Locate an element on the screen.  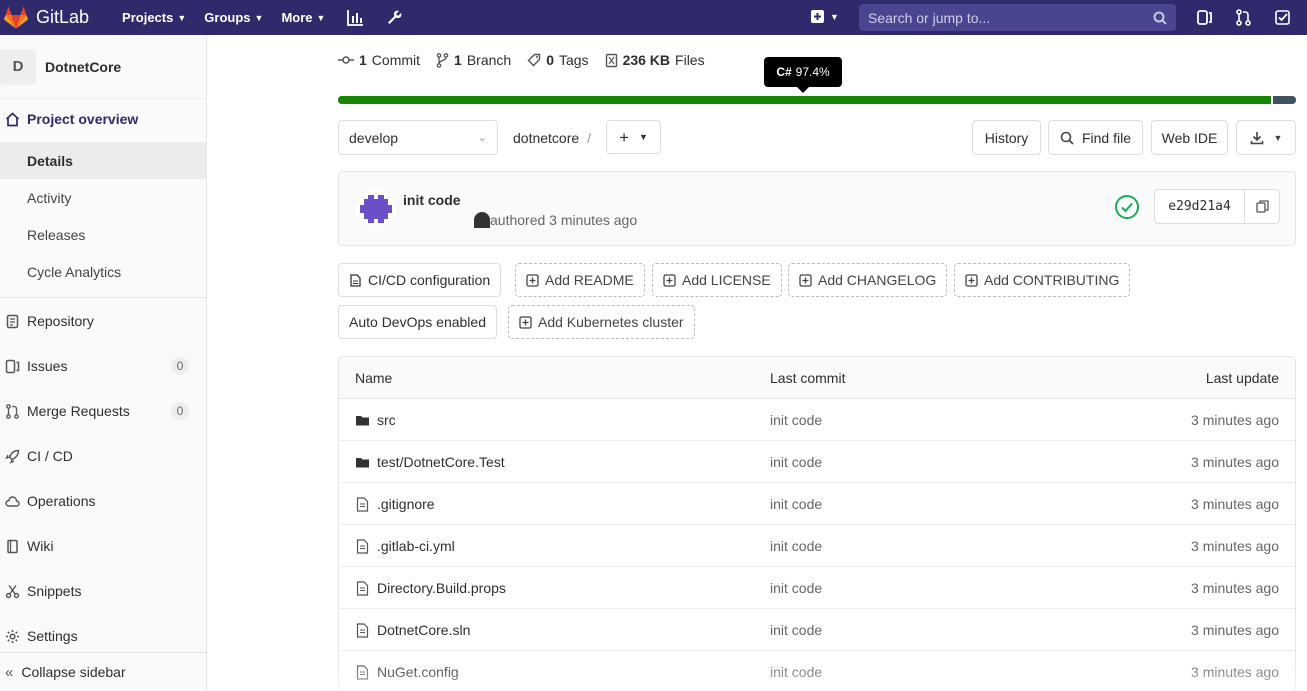
nav-groups: Groups ▼ is located at coordinates (233, 17).